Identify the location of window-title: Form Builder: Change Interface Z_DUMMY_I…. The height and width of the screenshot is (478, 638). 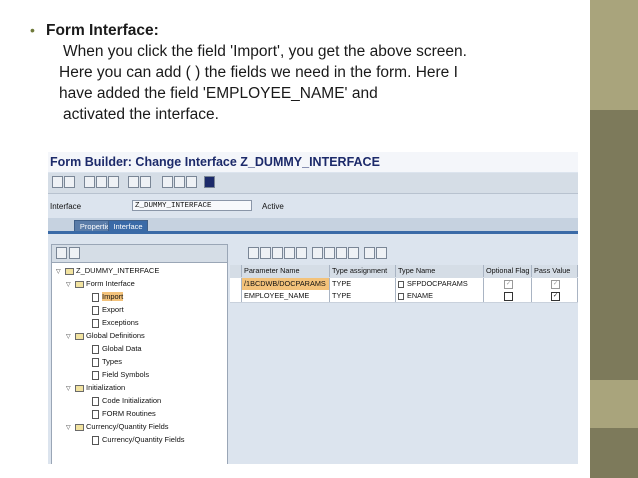
(313, 162).